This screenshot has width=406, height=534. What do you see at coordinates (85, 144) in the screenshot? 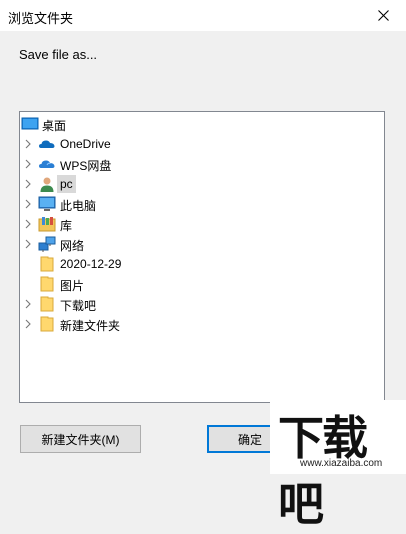
I see `tree-item-label: OneDrive` at bounding box center [85, 144].